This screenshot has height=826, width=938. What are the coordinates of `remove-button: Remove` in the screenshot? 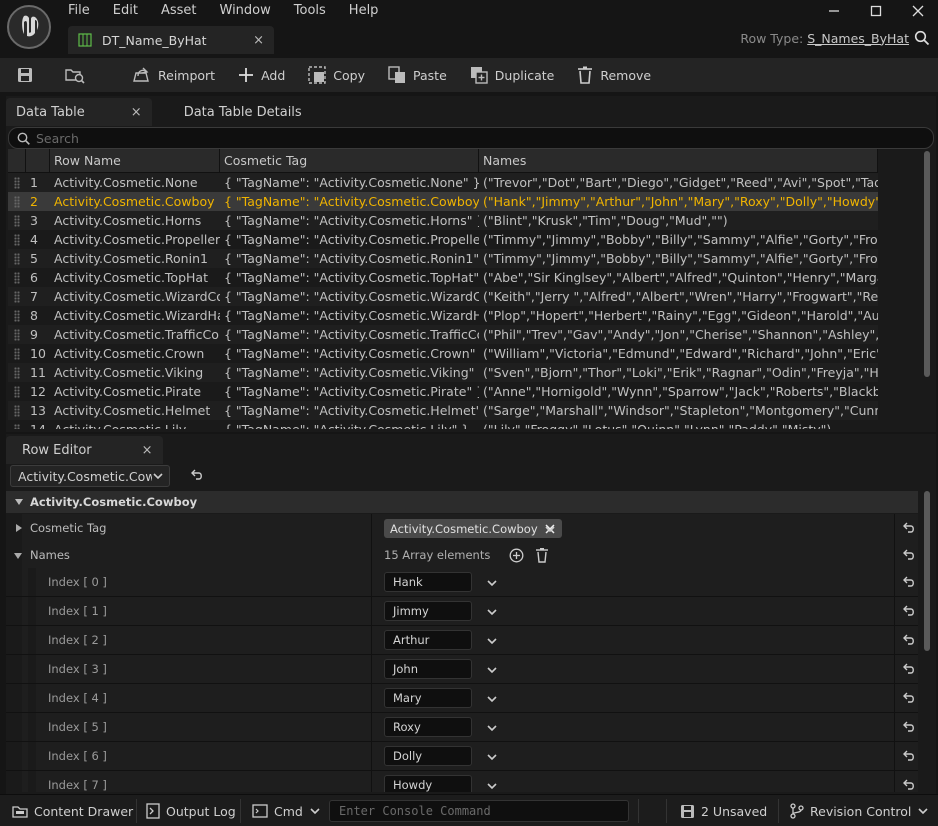 It's located at (613, 75).